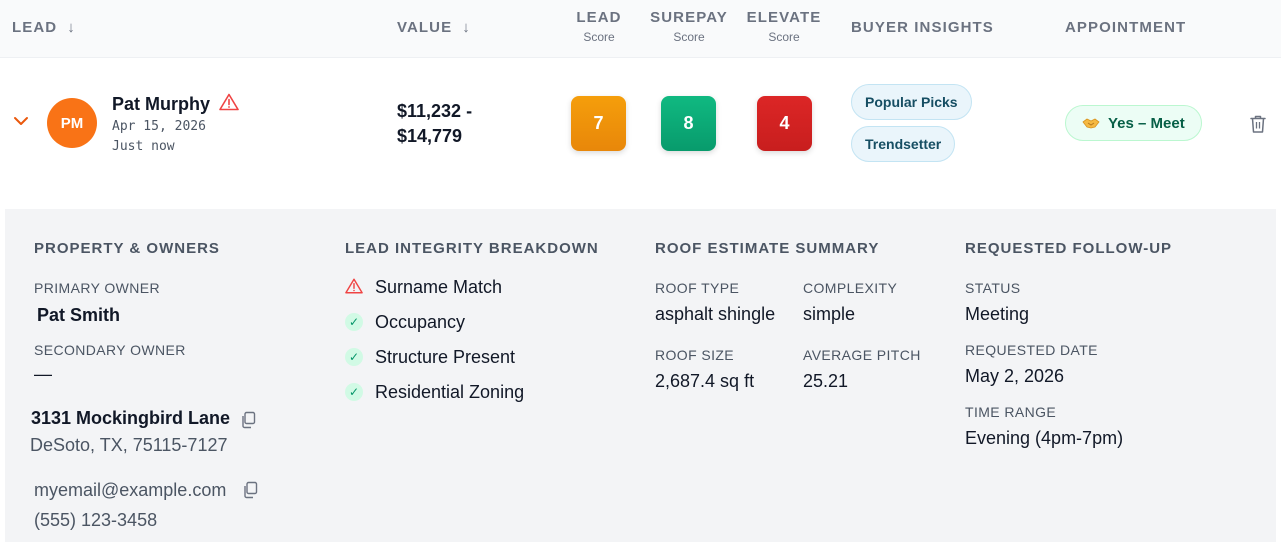  What do you see at coordinates (1146, 123) in the screenshot?
I see `appointment-label: Yes – Meet` at bounding box center [1146, 123].